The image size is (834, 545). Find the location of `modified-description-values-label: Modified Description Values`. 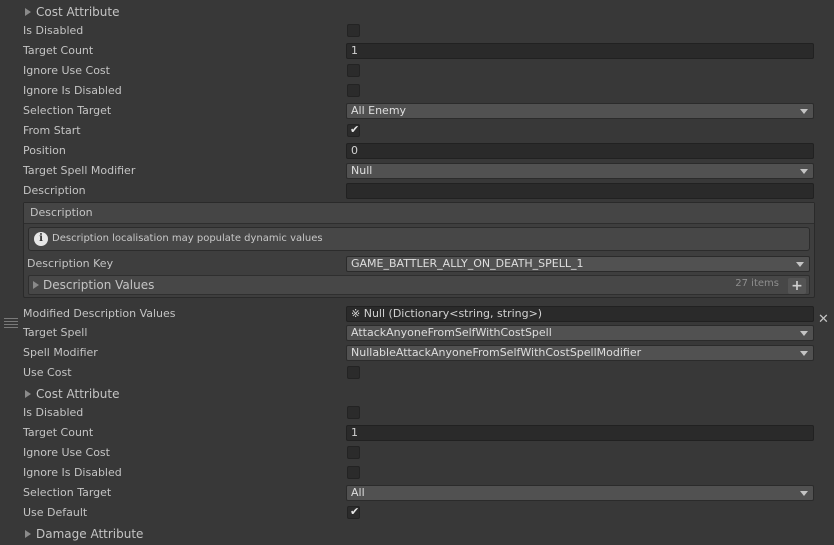

modified-description-values-label: Modified Description Values is located at coordinates (99, 313).